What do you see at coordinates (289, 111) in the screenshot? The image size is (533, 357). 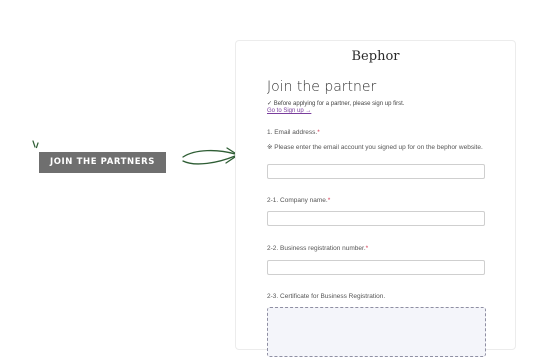 I see `go-to-signup-link: Go to Sign up →` at bounding box center [289, 111].